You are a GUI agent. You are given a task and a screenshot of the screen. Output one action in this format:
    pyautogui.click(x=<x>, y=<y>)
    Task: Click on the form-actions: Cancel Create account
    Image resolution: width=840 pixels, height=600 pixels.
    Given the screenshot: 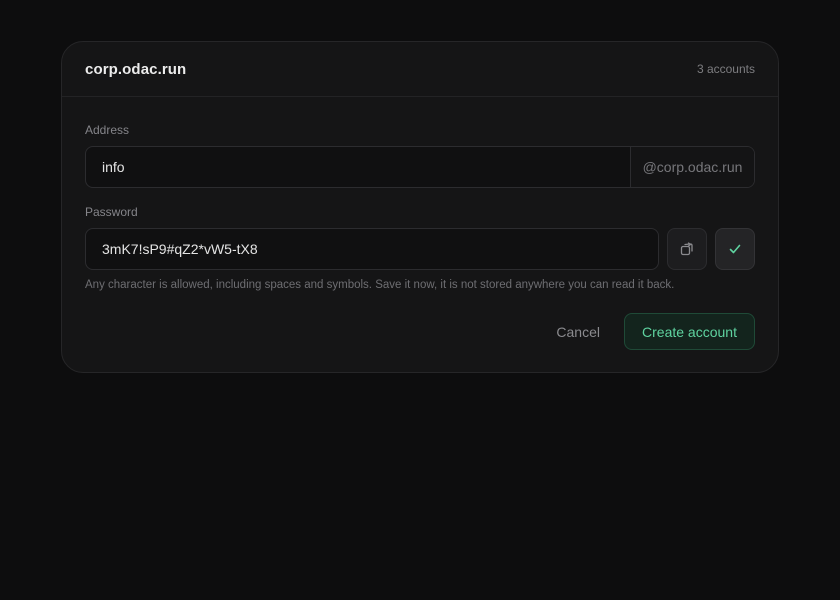 What is the action you would take?
    pyautogui.click(x=420, y=331)
    